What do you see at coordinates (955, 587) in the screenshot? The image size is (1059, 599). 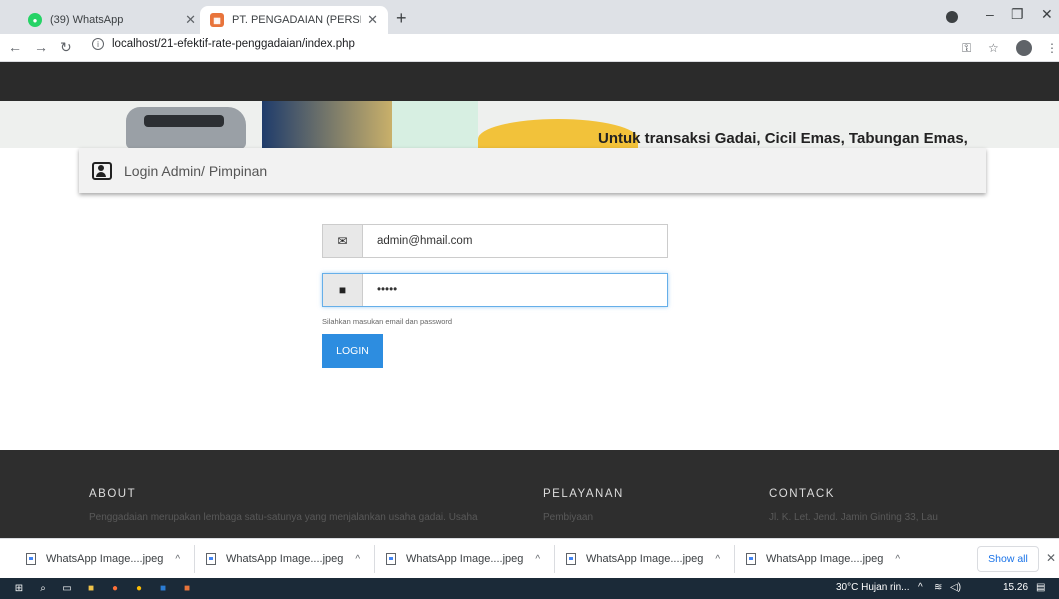 I see `volume-icon: ◁)` at bounding box center [955, 587].